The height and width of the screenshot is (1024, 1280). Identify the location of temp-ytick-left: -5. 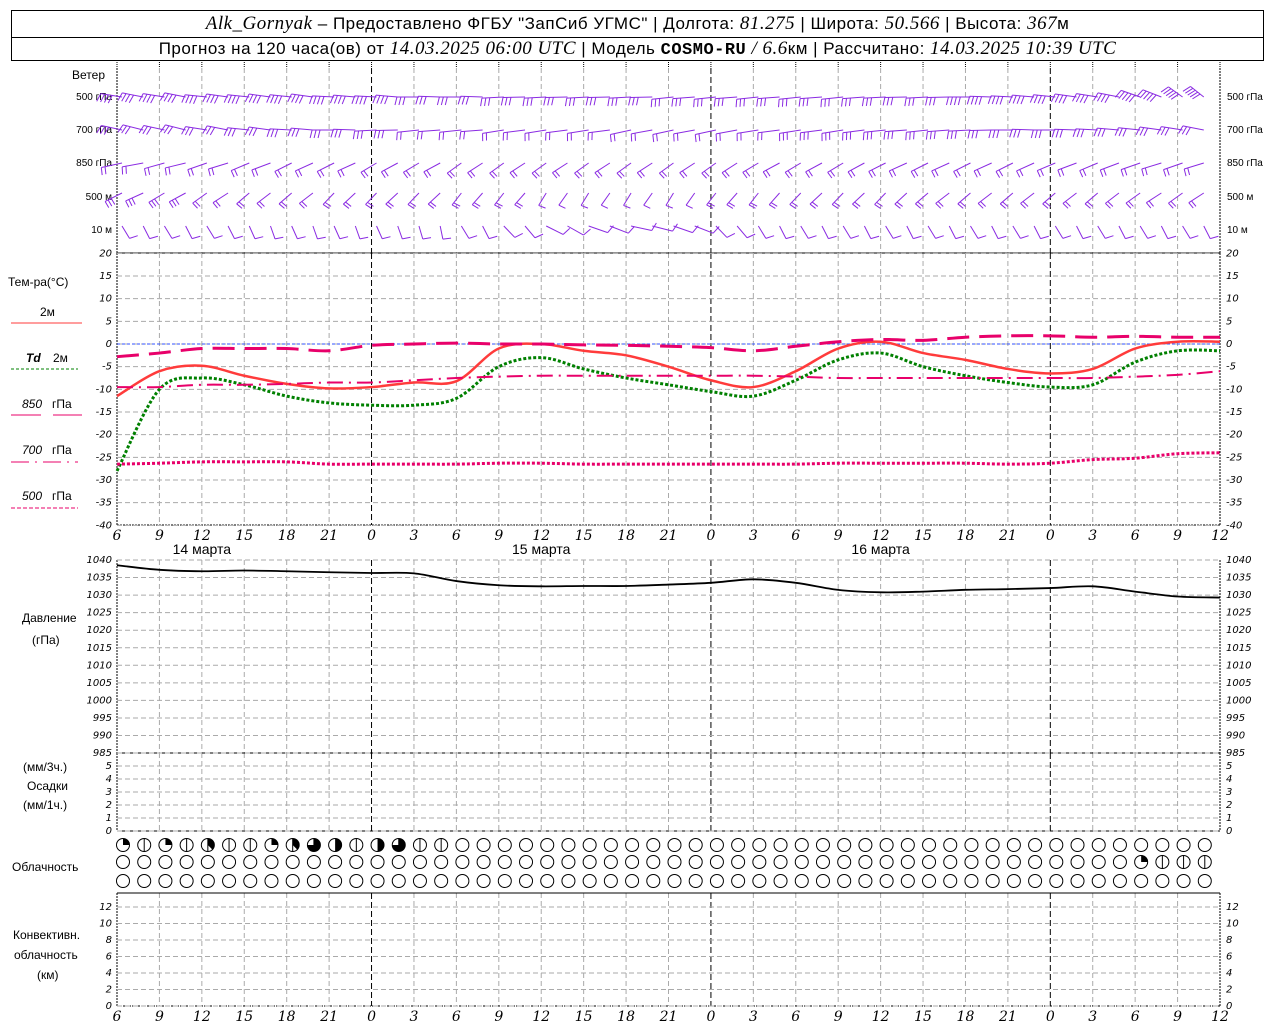
(107, 367).